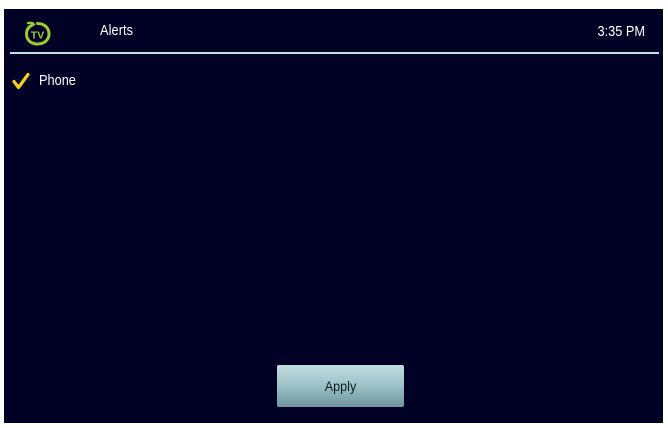 This screenshot has height=428, width=668. Describe the element at coordinates (333, 31) in the screenshot. I see `header-bar: TV Alerts 3:35 PM` at that location.